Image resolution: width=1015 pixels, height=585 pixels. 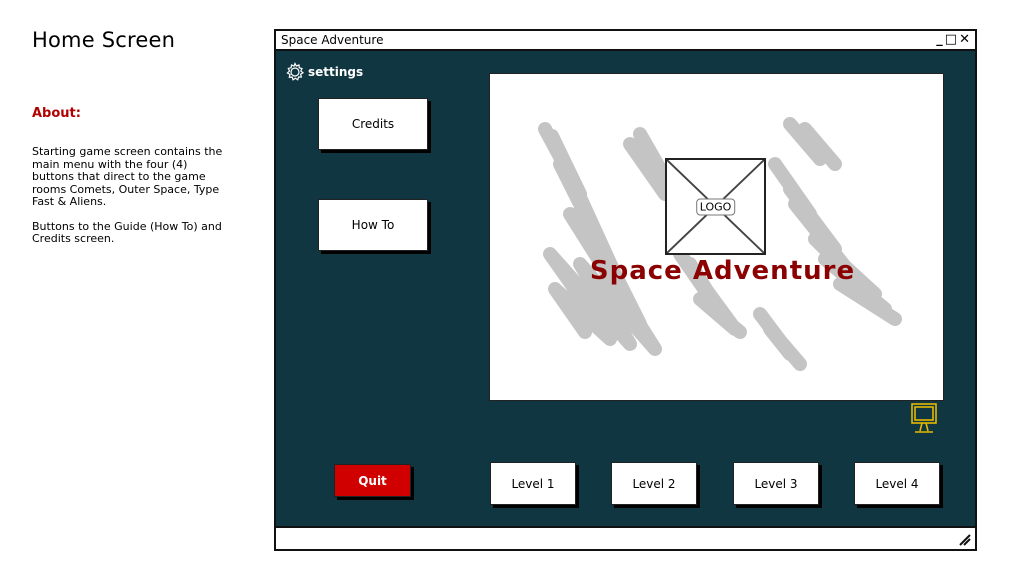 What do you see at coordinates (56, 113) in the screenshot?
I see `about-heading: About:` at bounding box center [56, 113].